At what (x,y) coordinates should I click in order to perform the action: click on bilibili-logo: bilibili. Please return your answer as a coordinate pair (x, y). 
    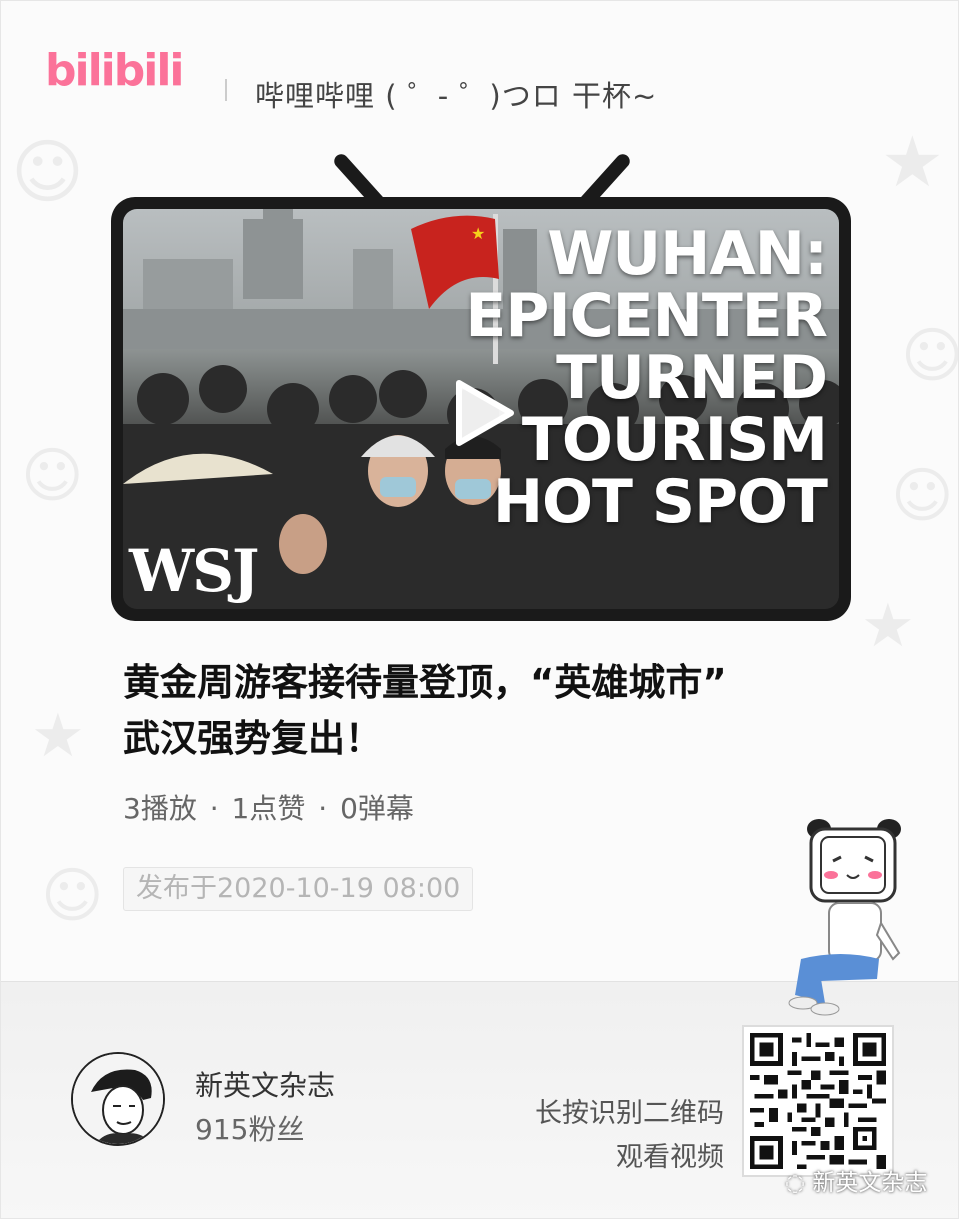
    Looking at the image, I should click on (114, 70).